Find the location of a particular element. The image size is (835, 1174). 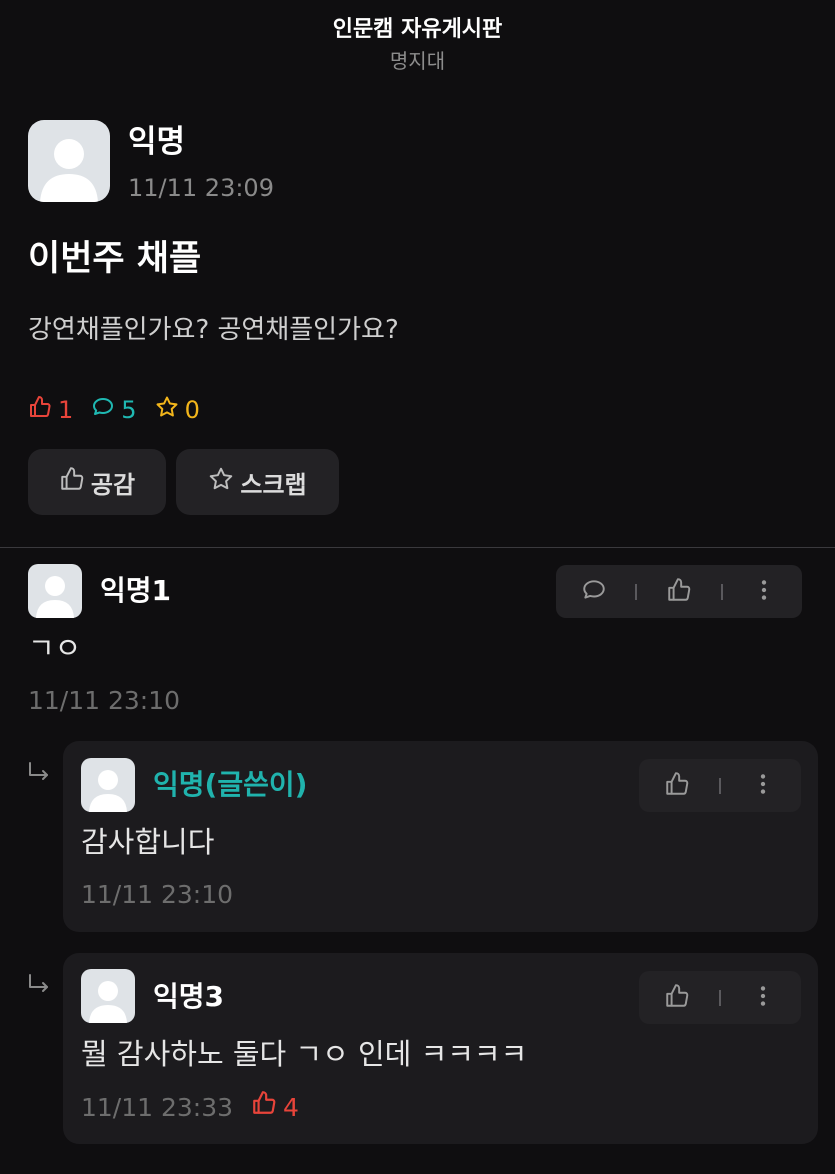

comment-author: 익명1 is located at coordinates (136, 590).